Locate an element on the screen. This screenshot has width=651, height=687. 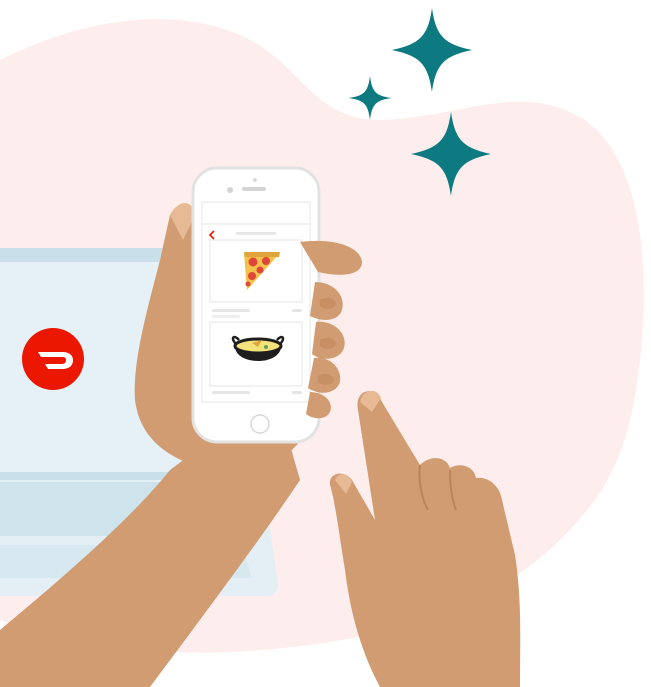
doordash-logo-icon is located at coordinates (53, 359).